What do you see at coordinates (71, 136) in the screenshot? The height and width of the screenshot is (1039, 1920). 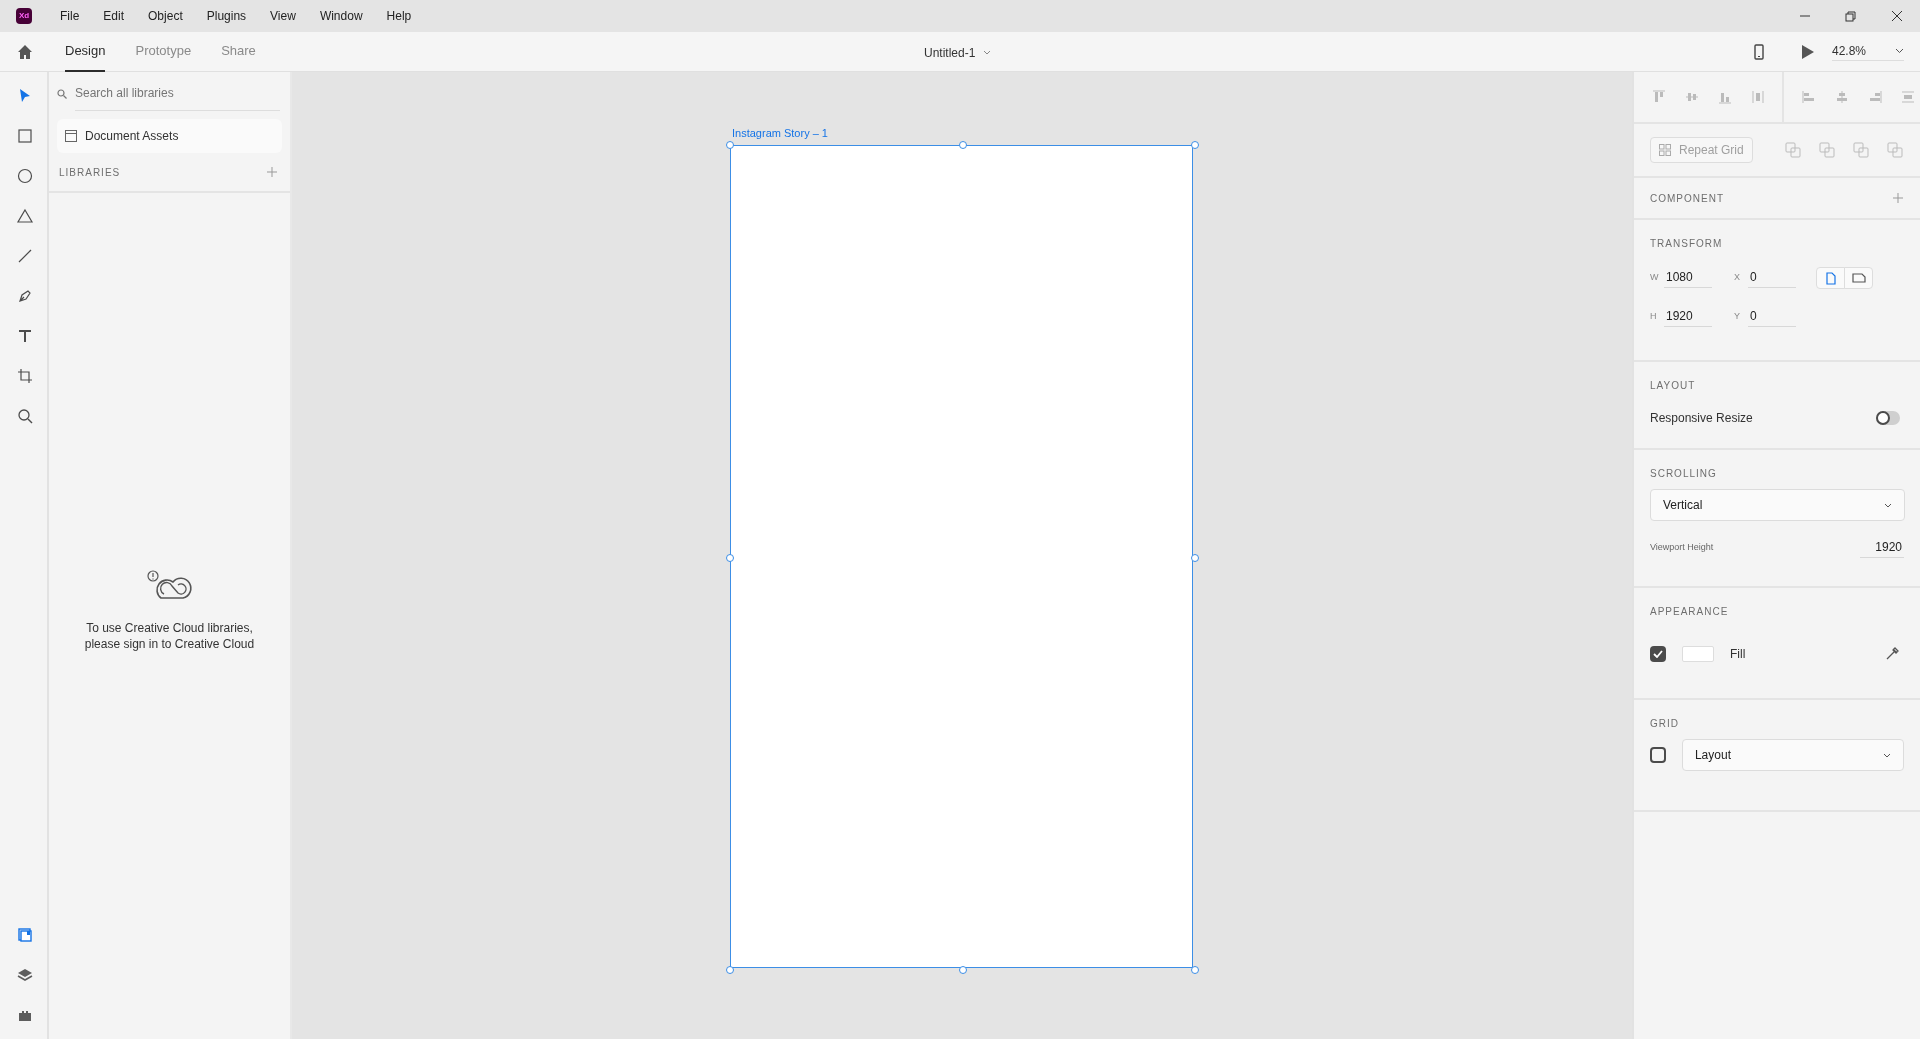 I see `document-icon` at bounding box center [71, 136].